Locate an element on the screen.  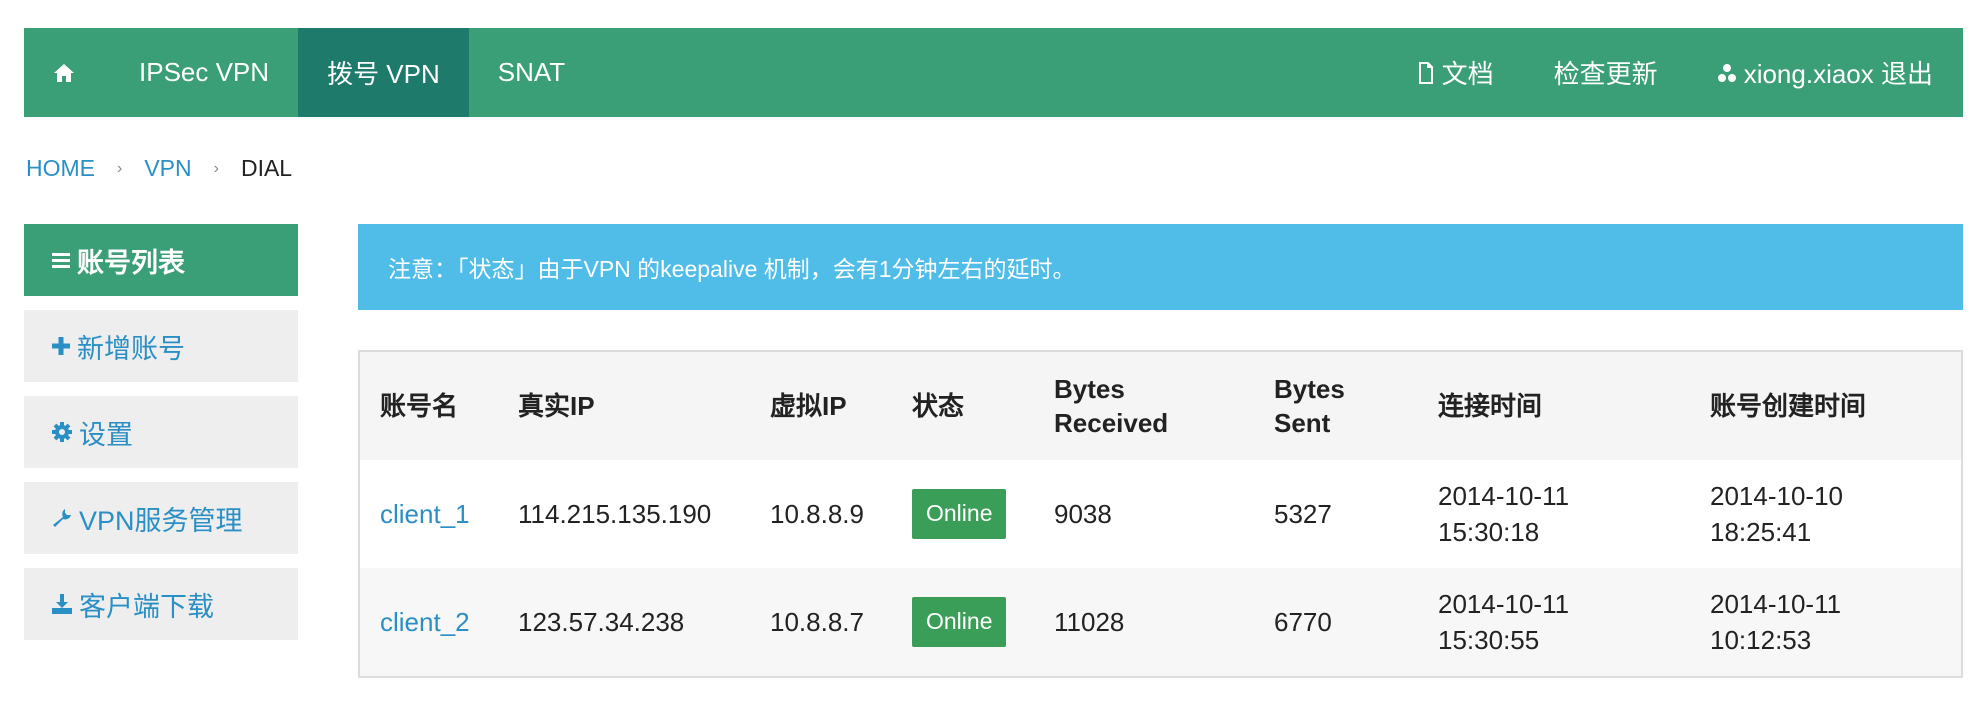
user-icon is located at coordinates (1726, 73).